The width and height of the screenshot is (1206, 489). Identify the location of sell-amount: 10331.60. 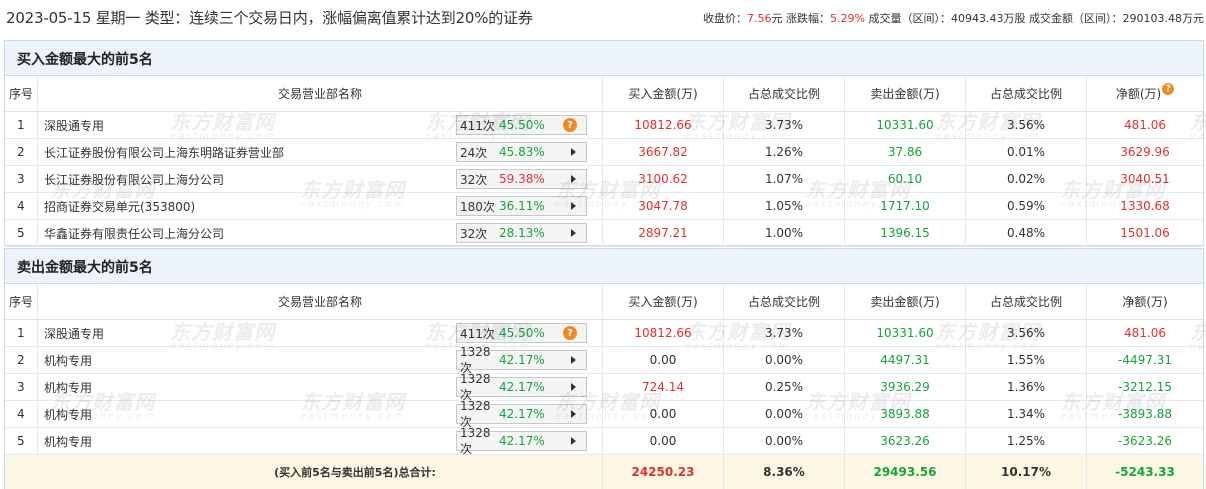
(905, 125).